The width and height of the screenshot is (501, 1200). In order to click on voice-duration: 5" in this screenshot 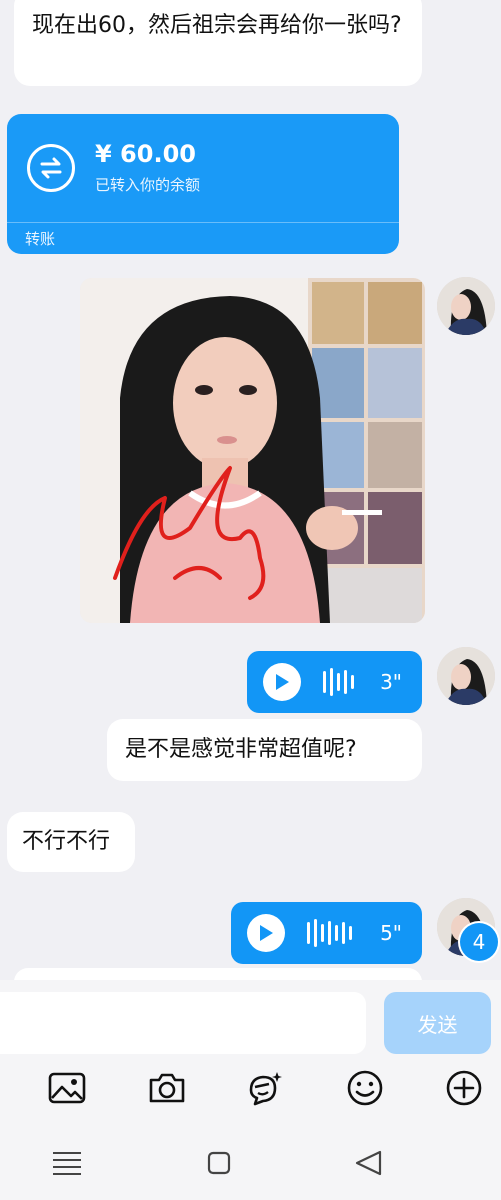, I will do `click(391, 933)`.